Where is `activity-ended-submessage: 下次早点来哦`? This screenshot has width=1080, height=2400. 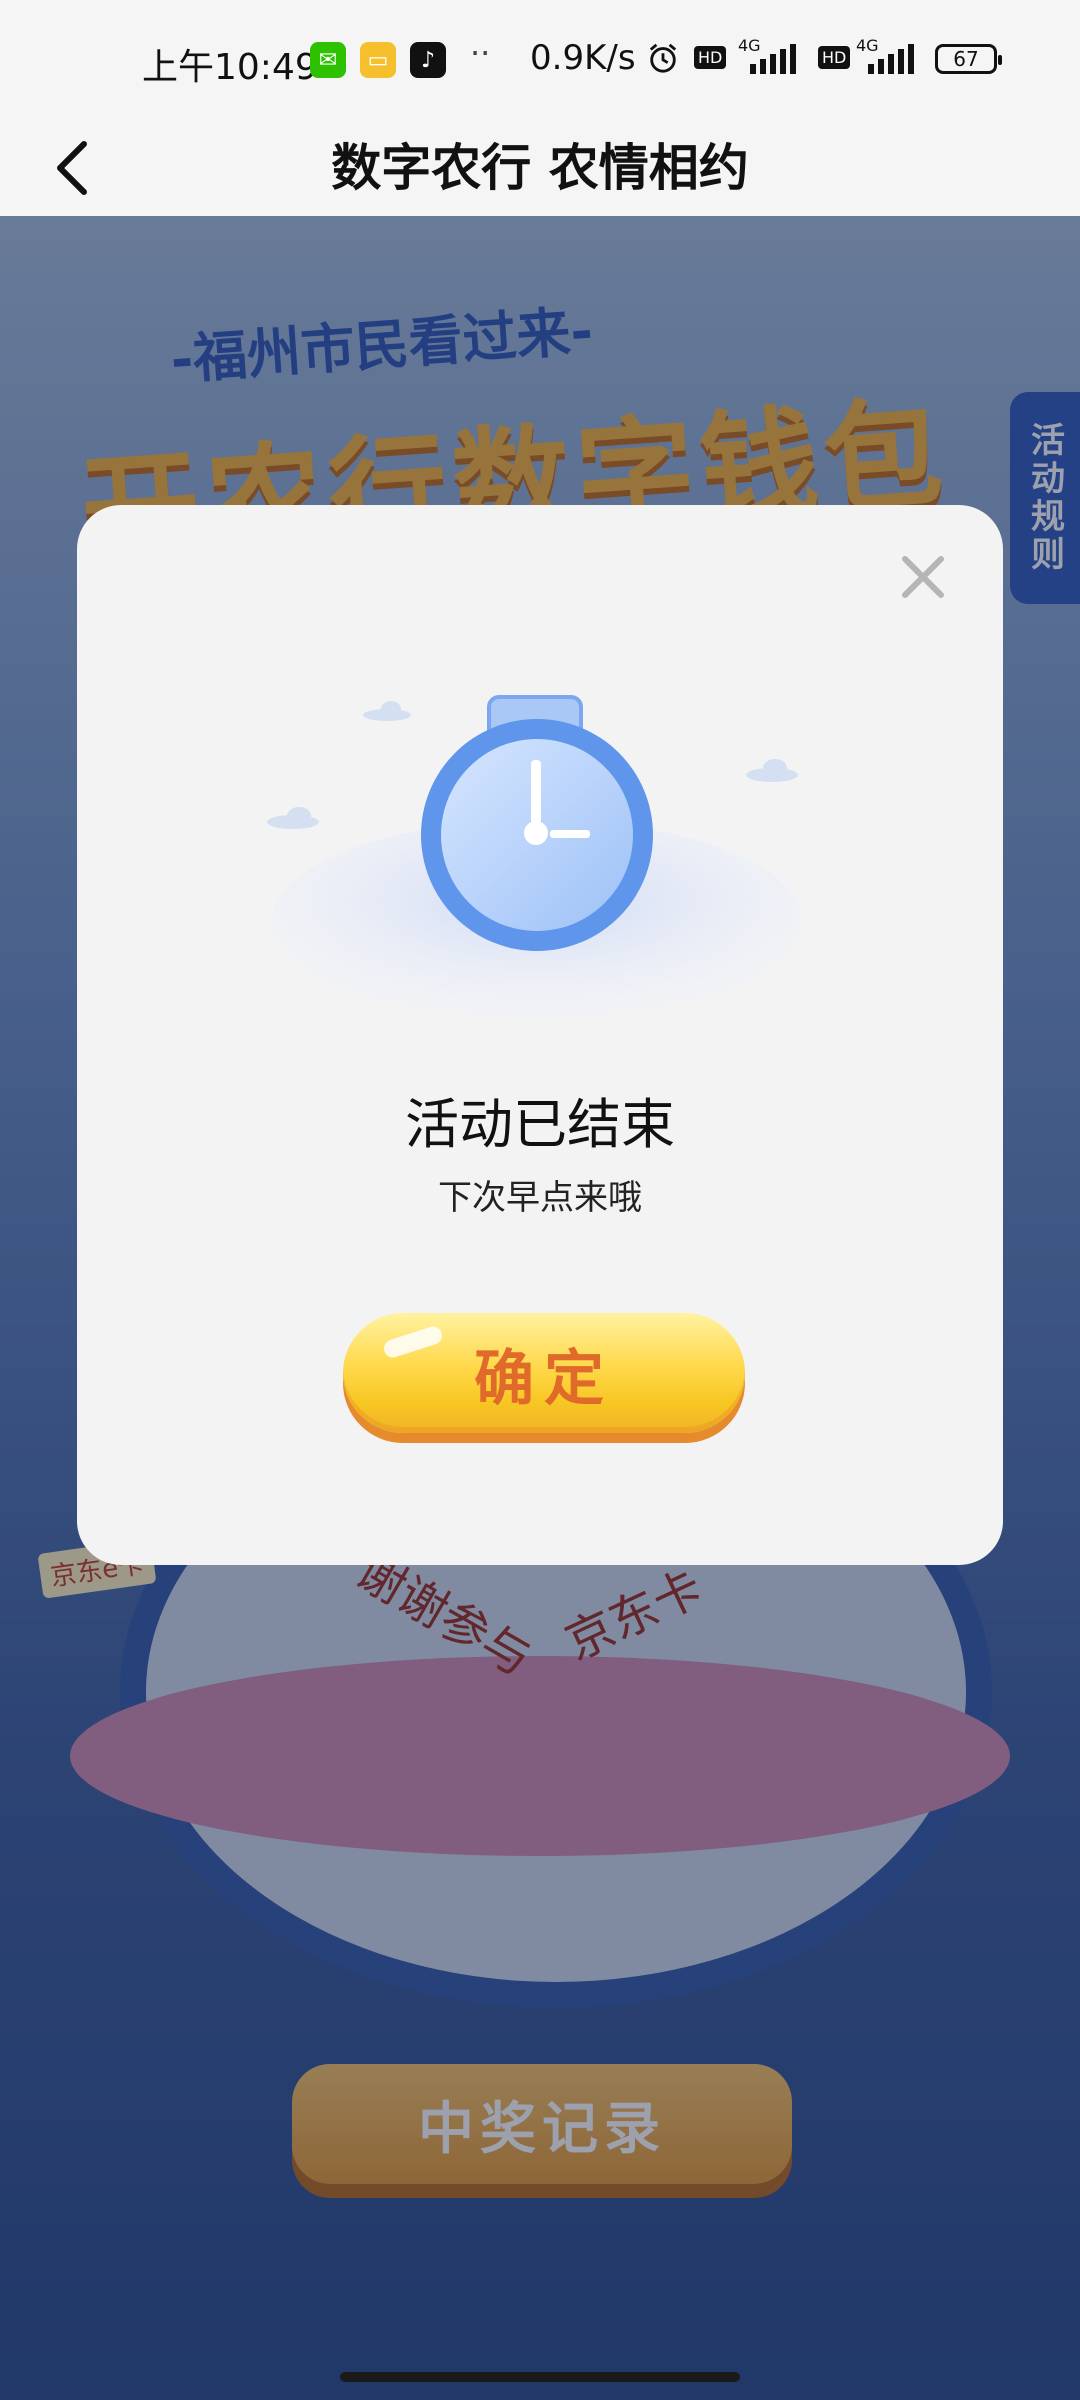
activity-ended-submessage: 下次早点来哦 is located at coordinates (540, 1198).